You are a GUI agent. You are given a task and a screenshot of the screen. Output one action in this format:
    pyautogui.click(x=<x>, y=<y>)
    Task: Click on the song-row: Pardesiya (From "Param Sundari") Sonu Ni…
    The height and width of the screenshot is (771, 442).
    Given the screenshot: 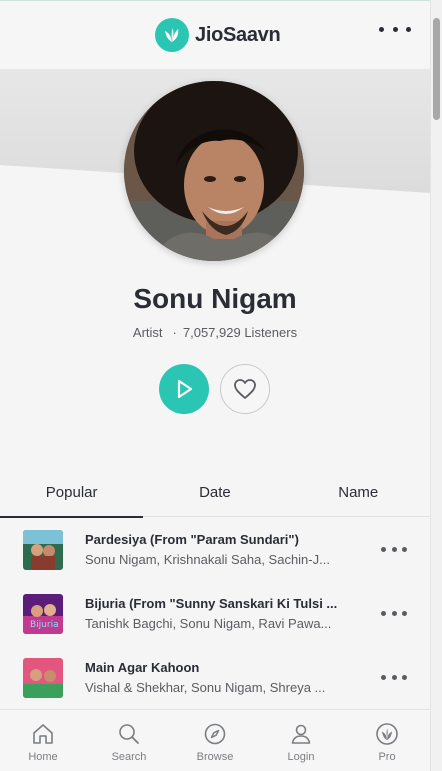 What is the action you would take?
    pyautogui.click(x=215, y=550)
    